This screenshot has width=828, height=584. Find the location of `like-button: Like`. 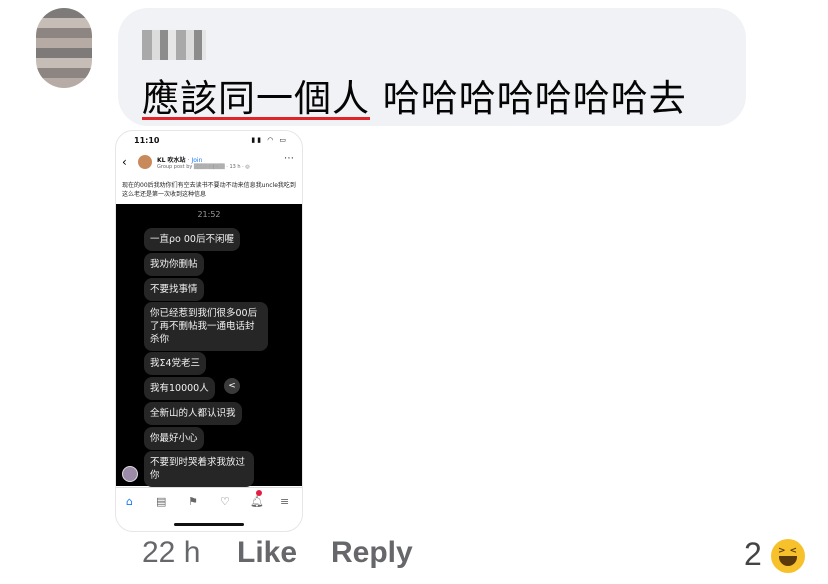

like-button: Like is located at coordinates (267, 553).